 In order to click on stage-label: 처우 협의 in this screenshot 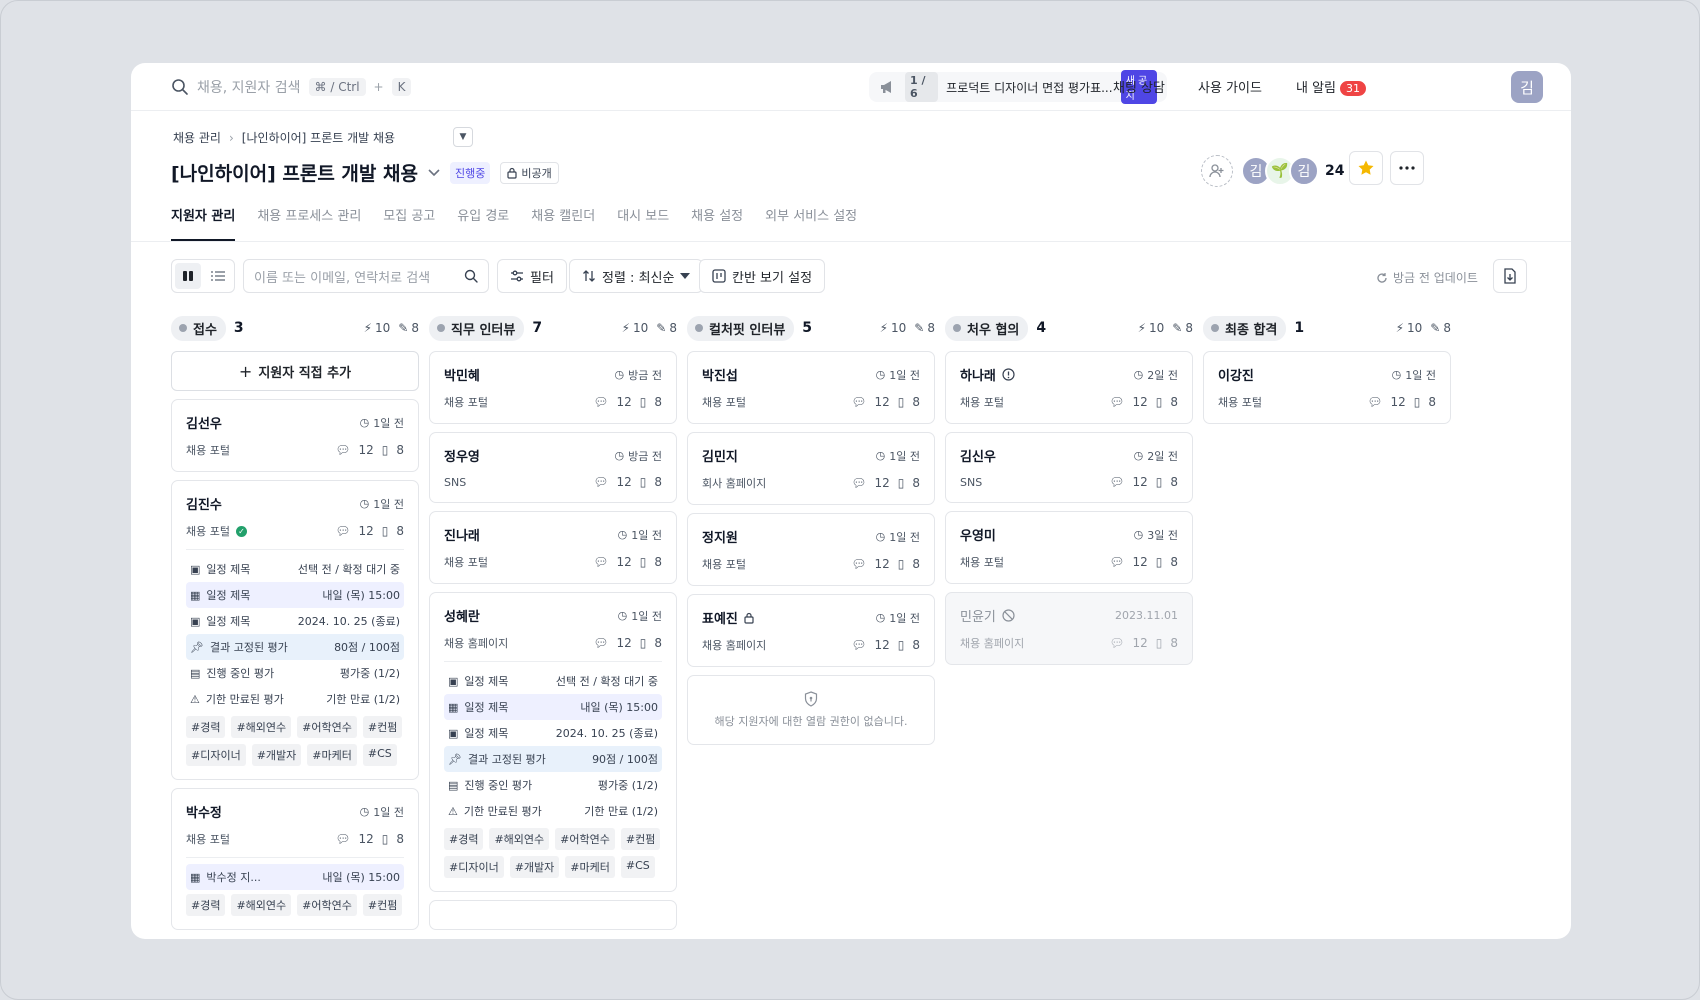, I will do `click(987, 328)`.